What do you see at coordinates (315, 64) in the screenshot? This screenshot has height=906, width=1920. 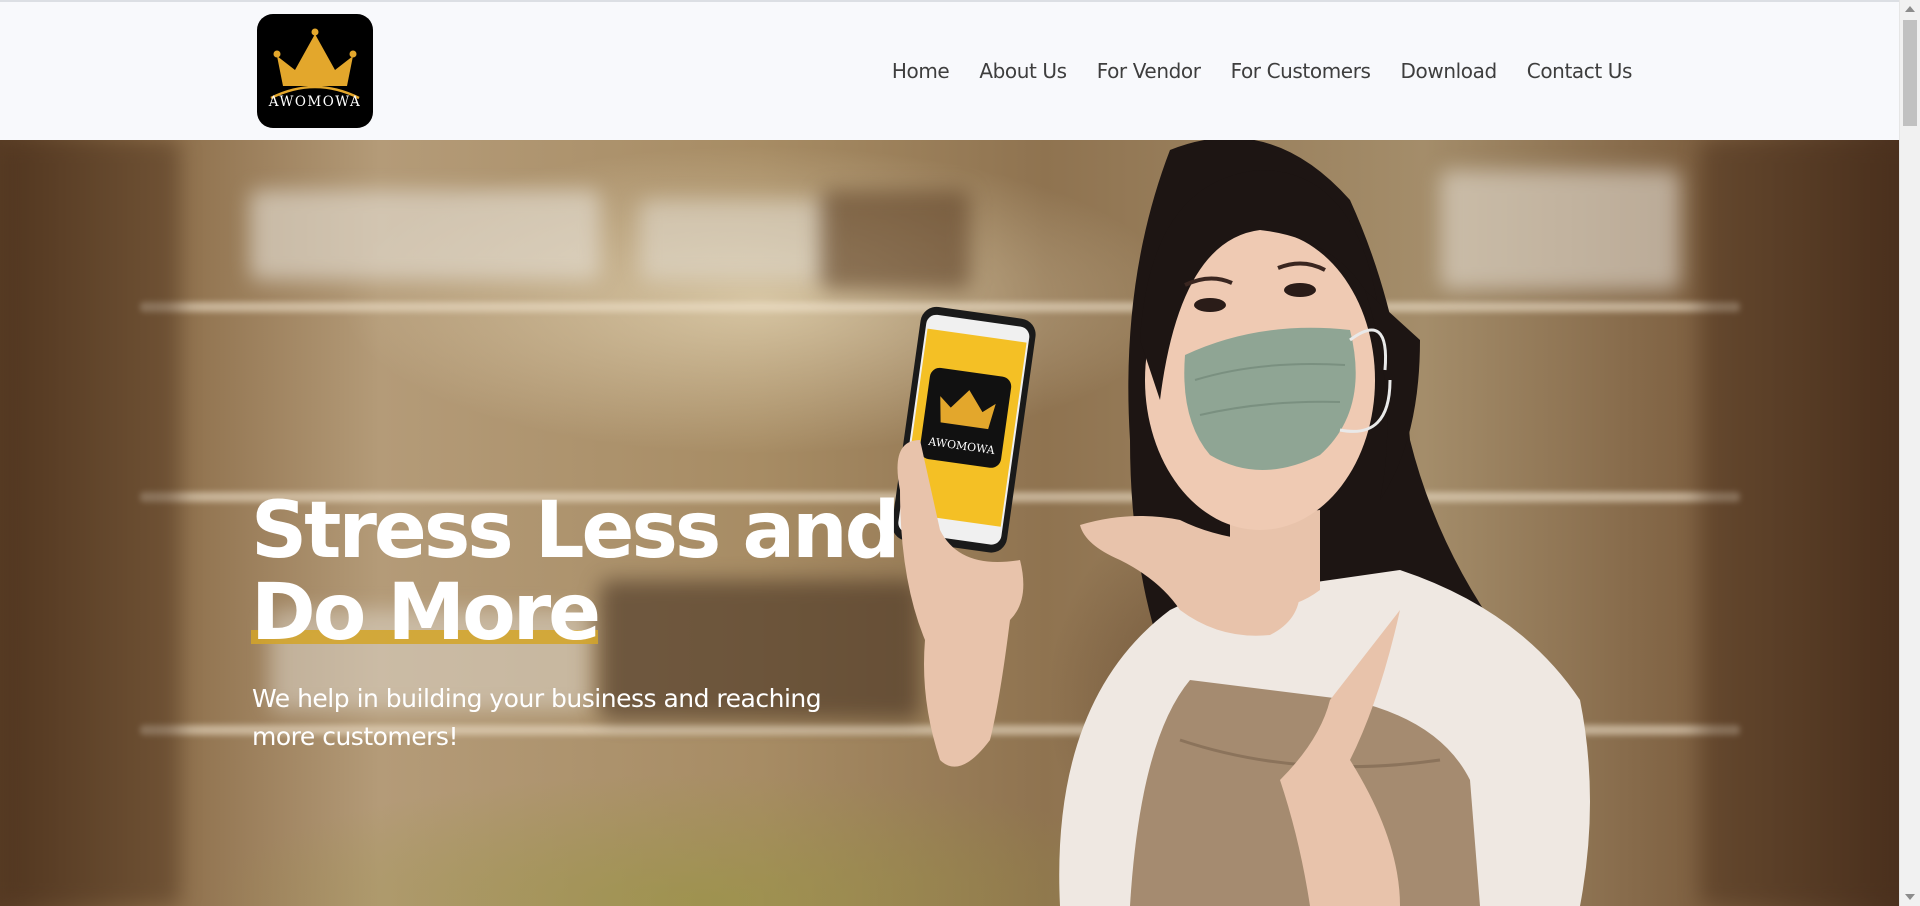 I see `crown-icon` at bounding box center [315, 64].